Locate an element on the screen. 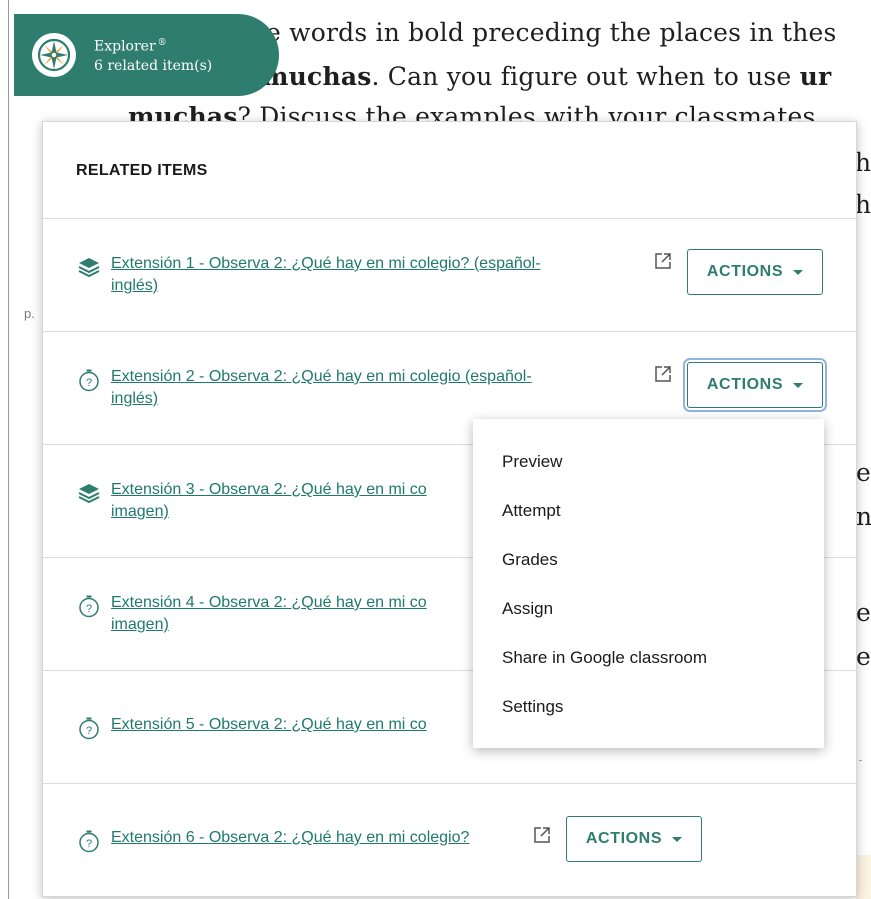  menu-item-settings: Settings is located at coordinates (648, 706).